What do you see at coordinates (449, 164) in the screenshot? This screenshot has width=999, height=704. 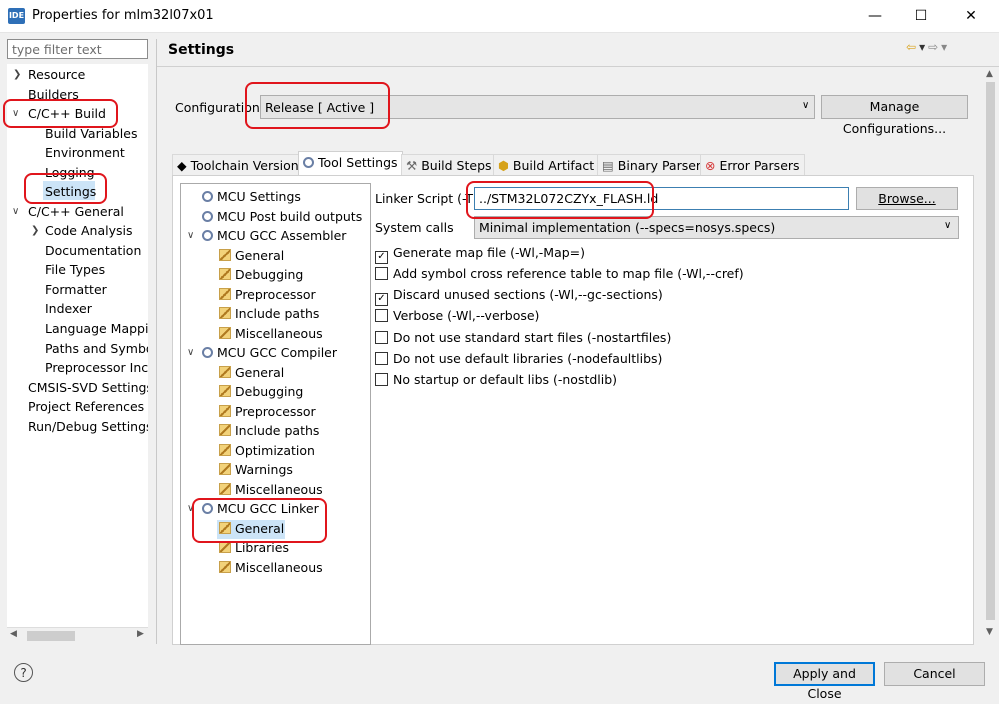 I see `tab-build-steps: ⚒ Build Steps` at bounding box center [449, 164].